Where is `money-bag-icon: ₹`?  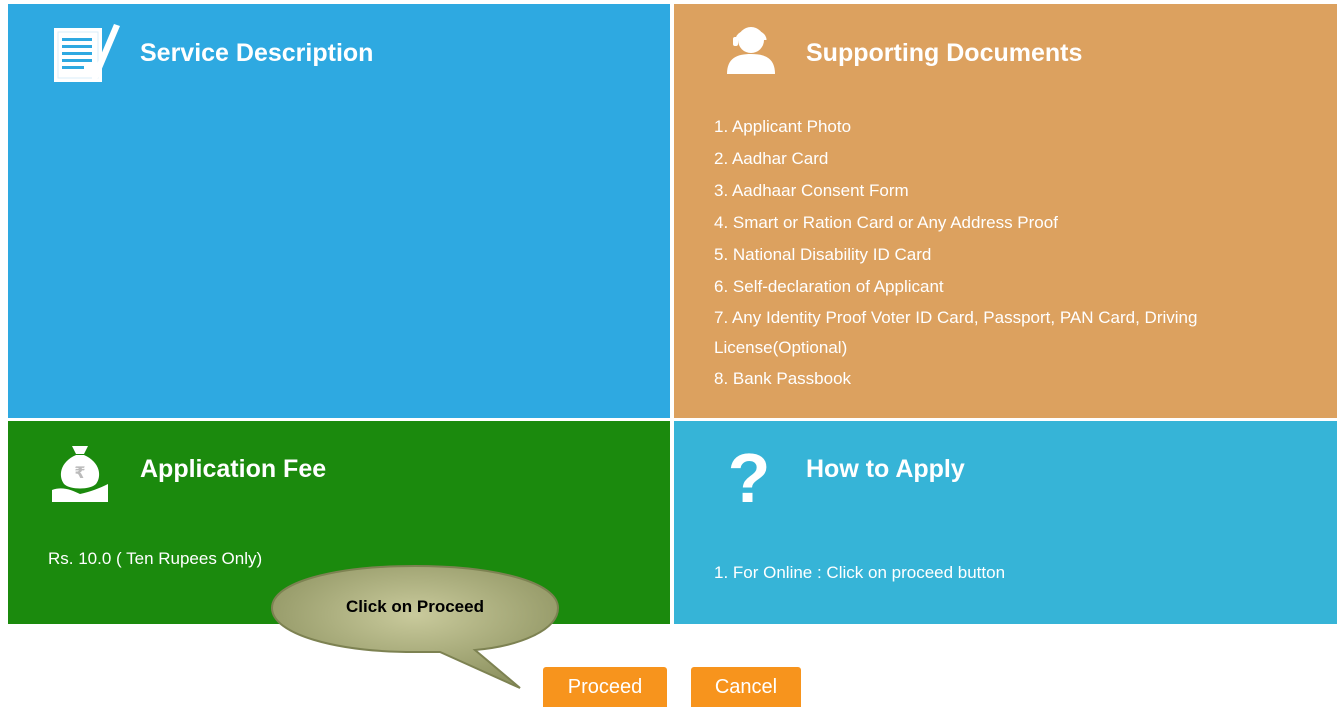
money-bag-icon: ₹ is located at coordinates (80, 475).